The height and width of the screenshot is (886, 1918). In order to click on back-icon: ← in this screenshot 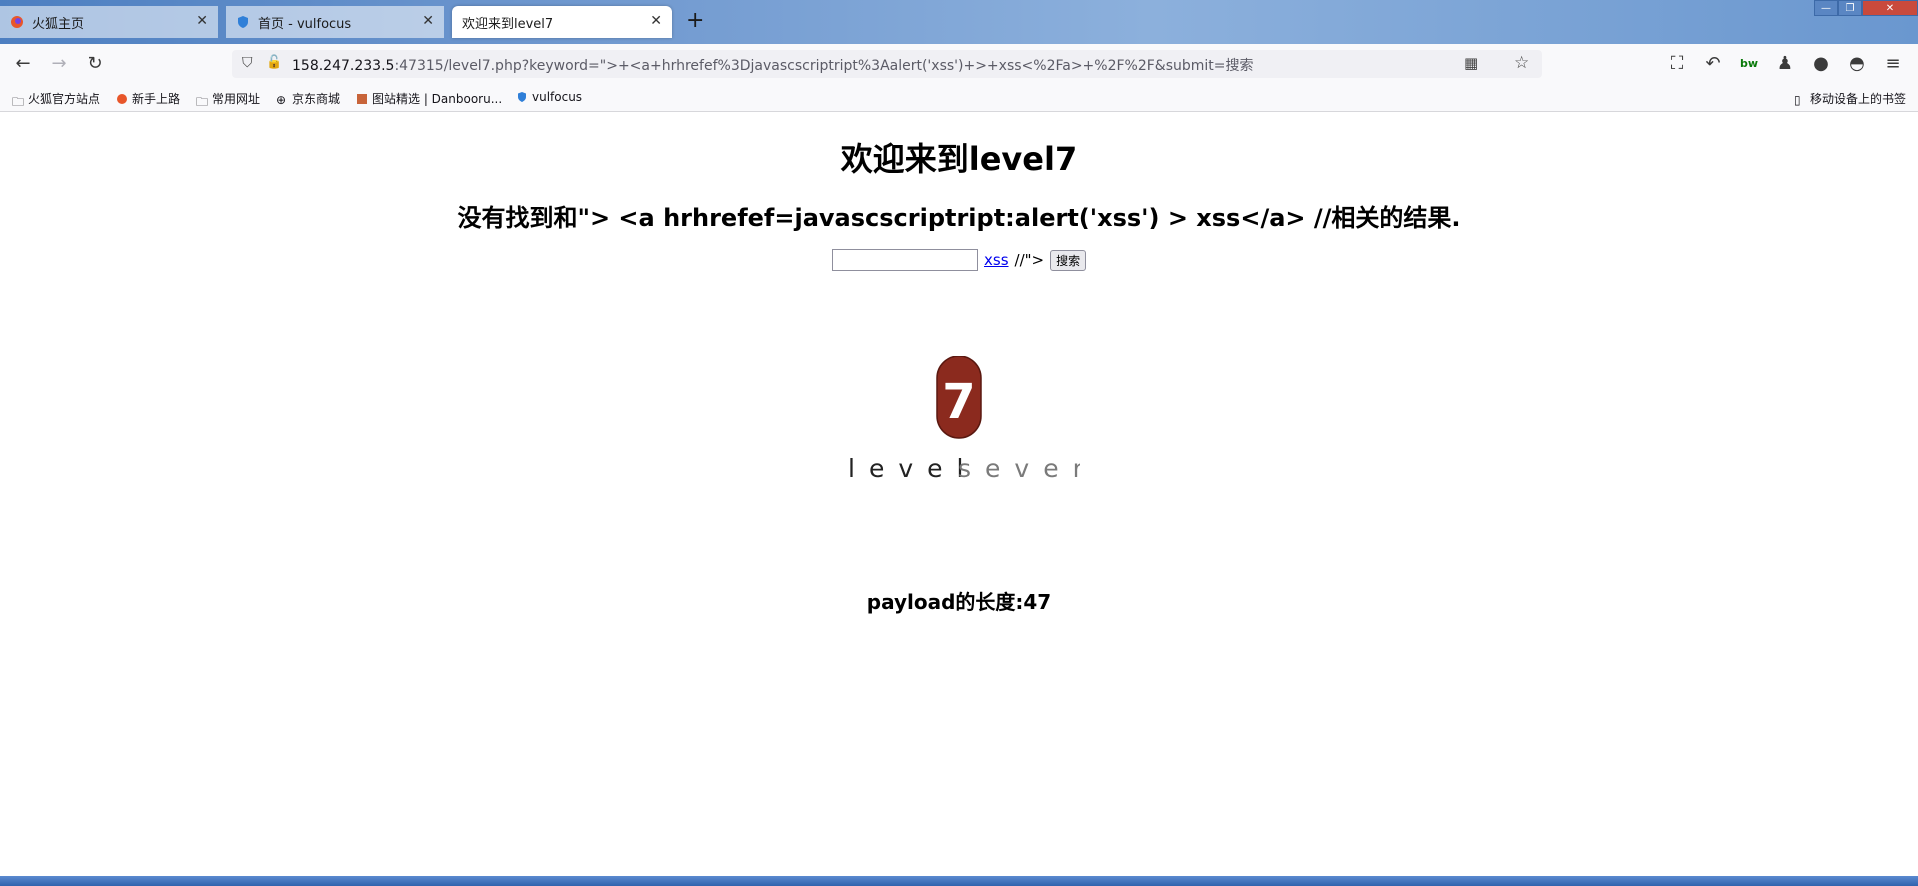, I will do `click(23, 64)`.